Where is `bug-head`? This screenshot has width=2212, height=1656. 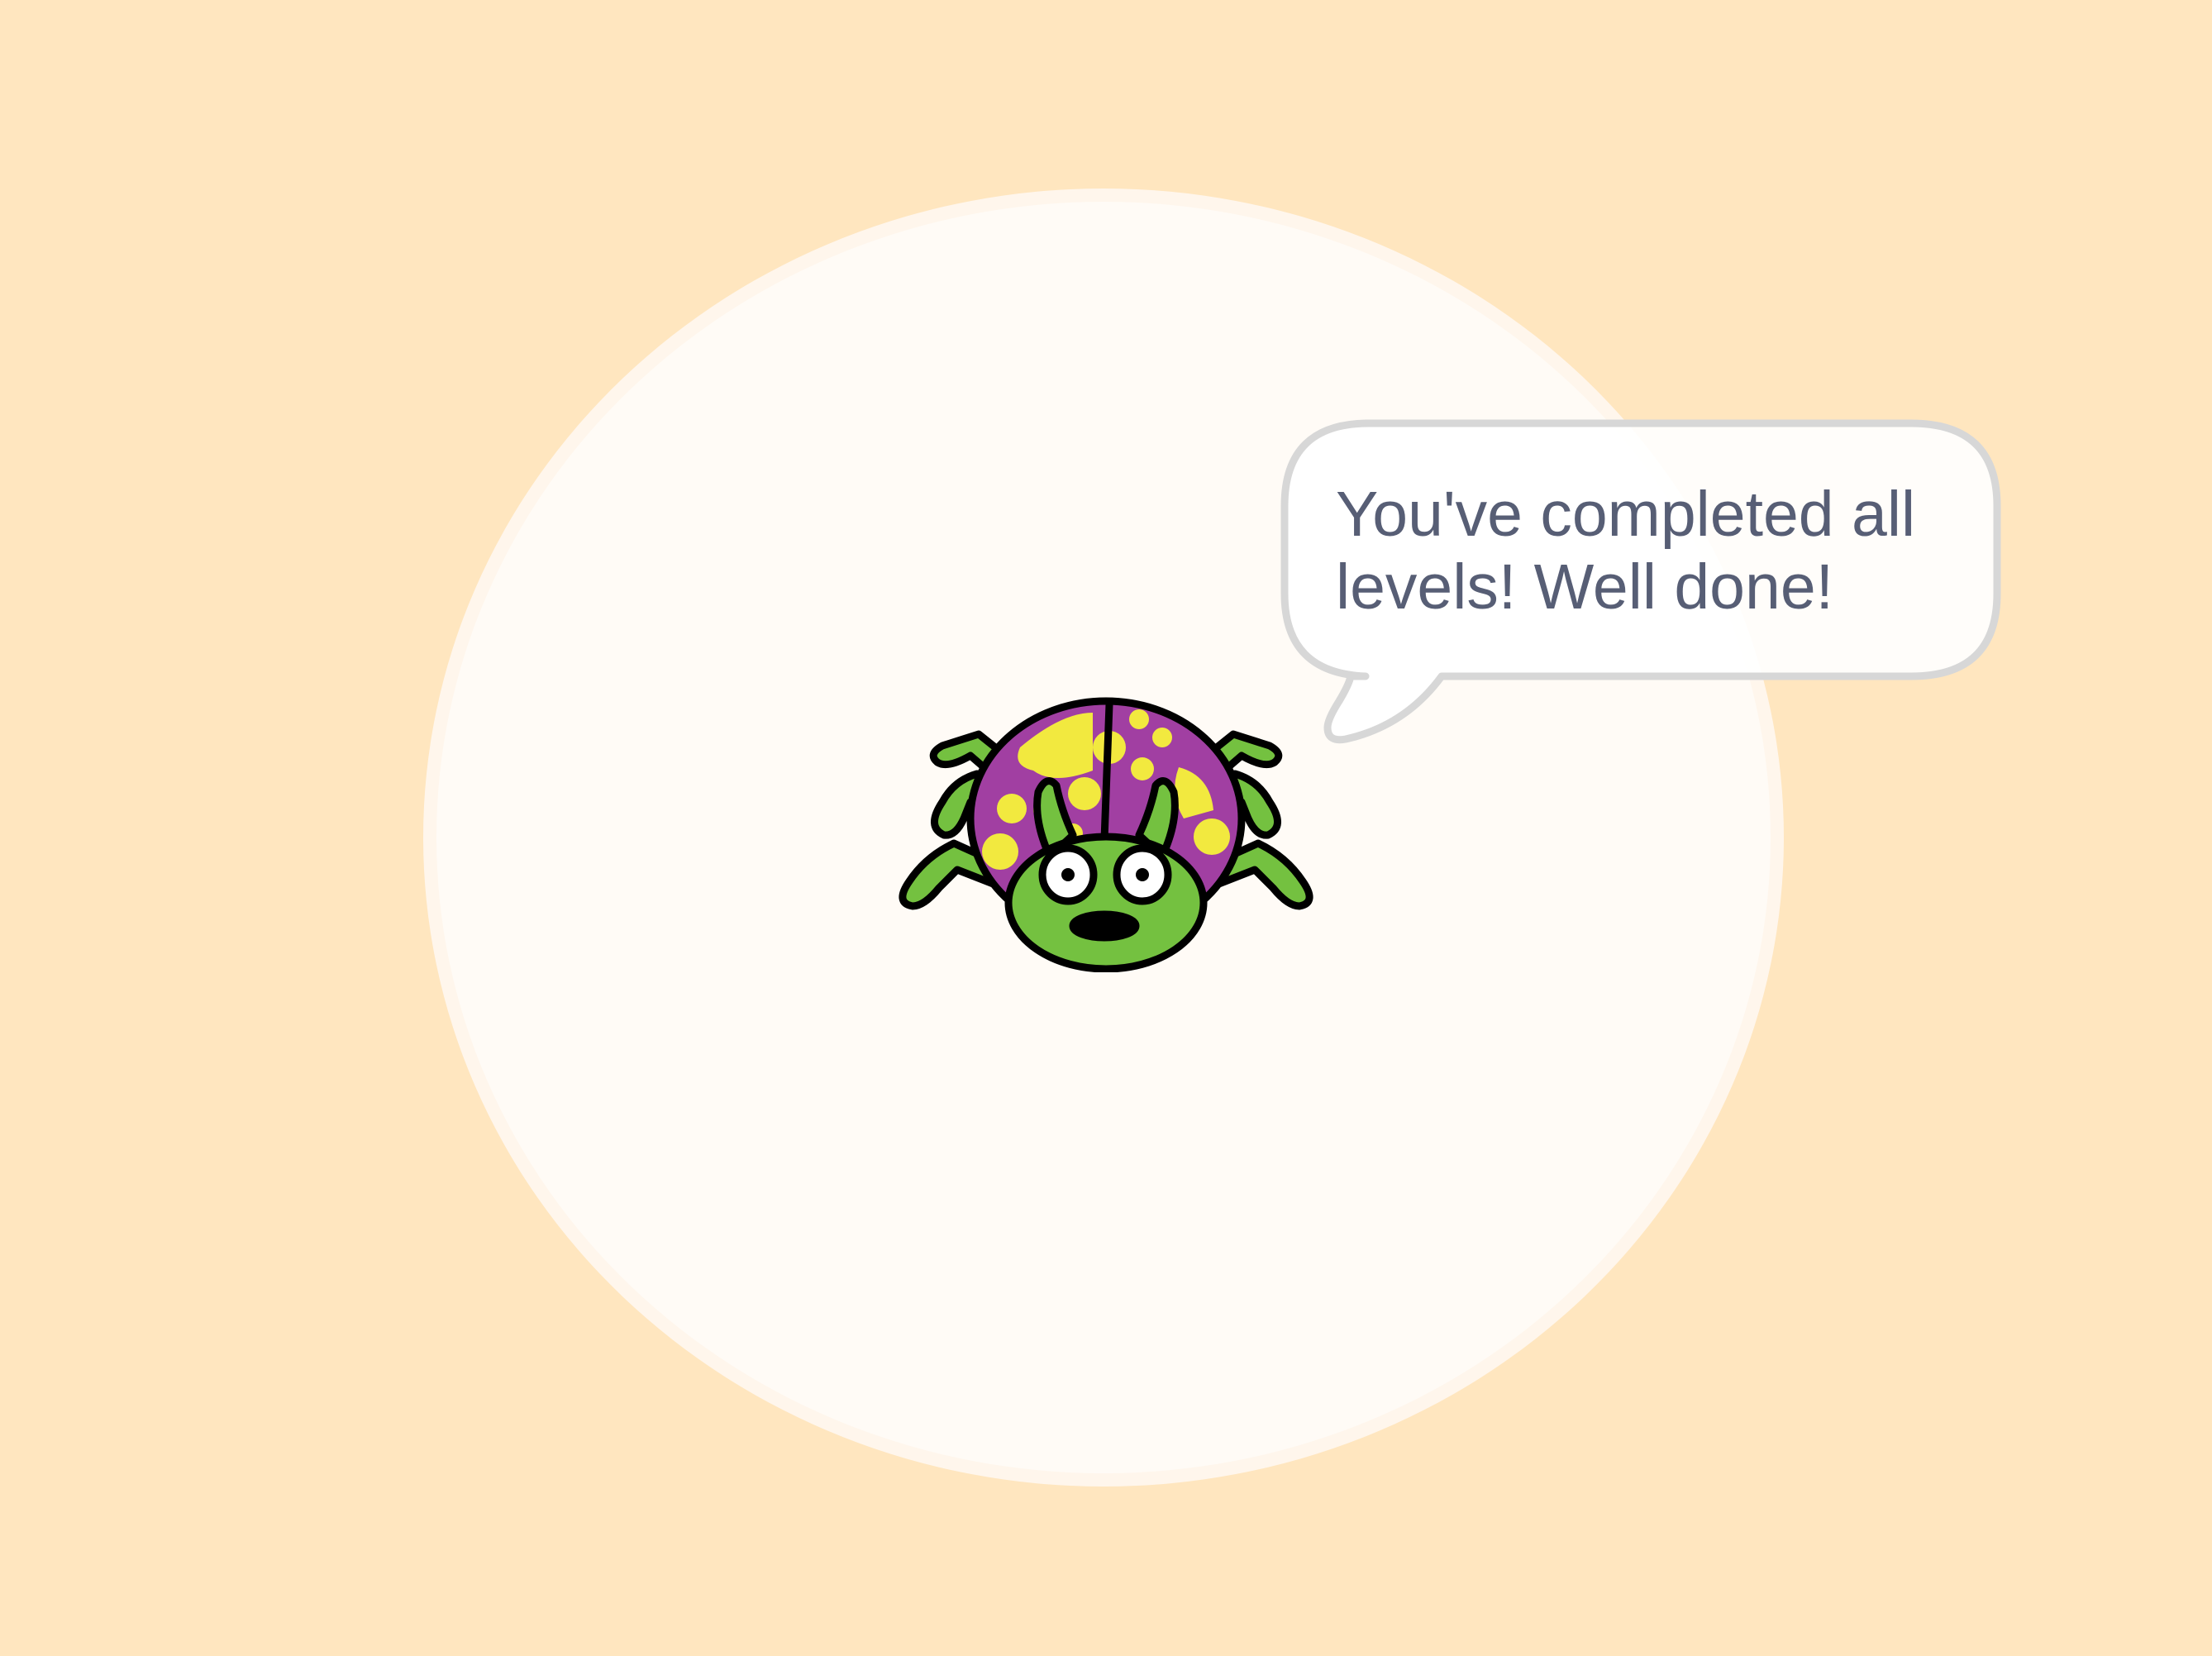
bug-head is located at coordinates (1106, 902).